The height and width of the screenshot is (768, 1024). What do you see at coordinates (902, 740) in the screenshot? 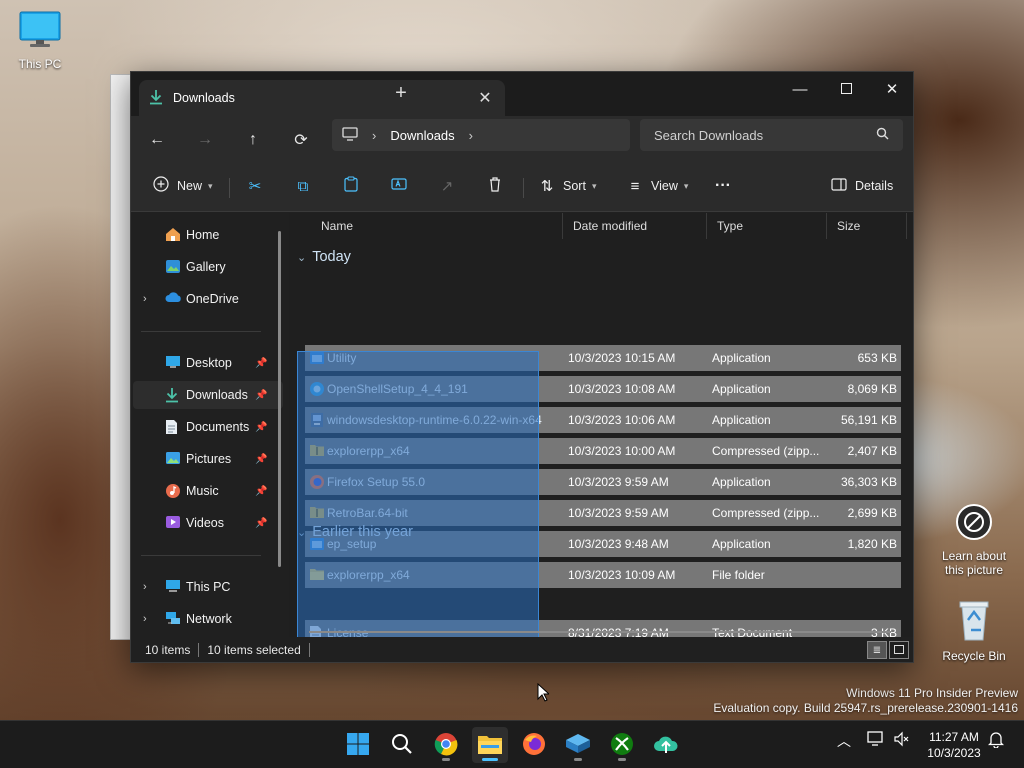
I see `volume-button` at bounding box center [902, 740].